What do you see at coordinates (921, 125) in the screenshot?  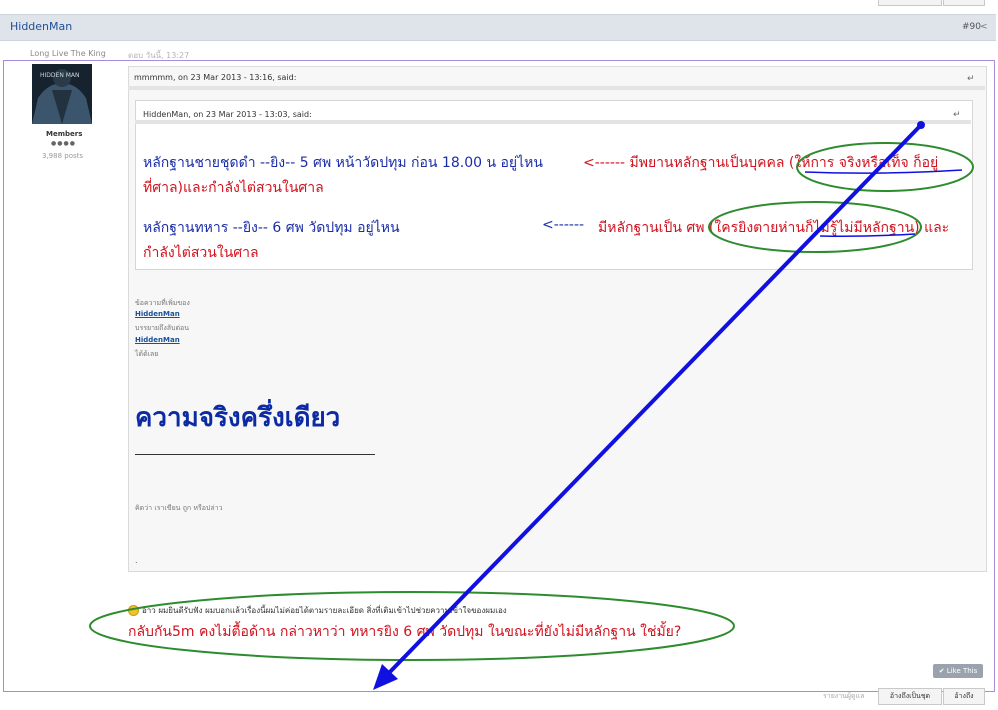 I see `annotation-arrow-start` at bounding box center [921, 125].